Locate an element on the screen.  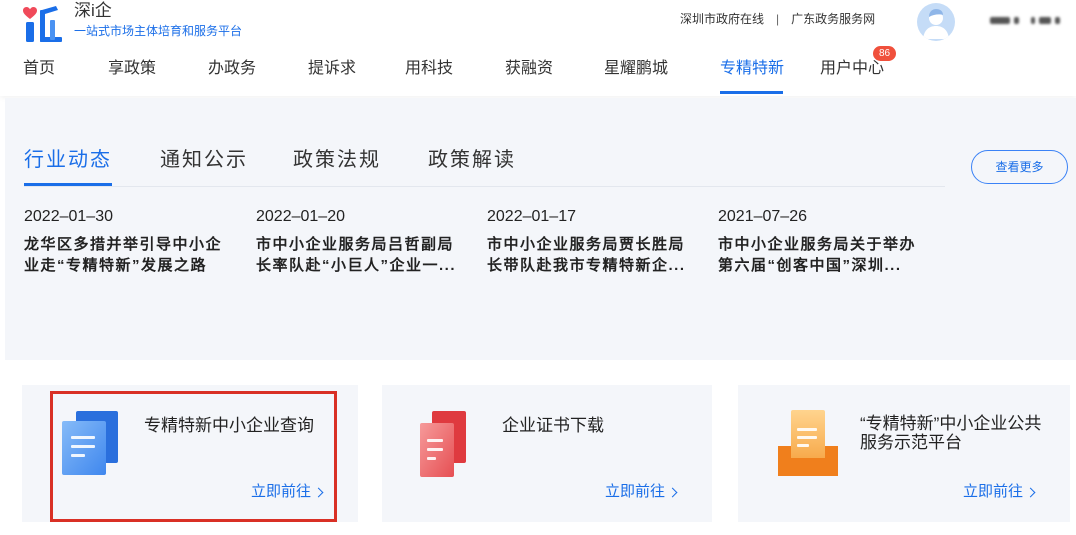
nav-item-user-center: 用户中心 is located at coordinates (852, 69).